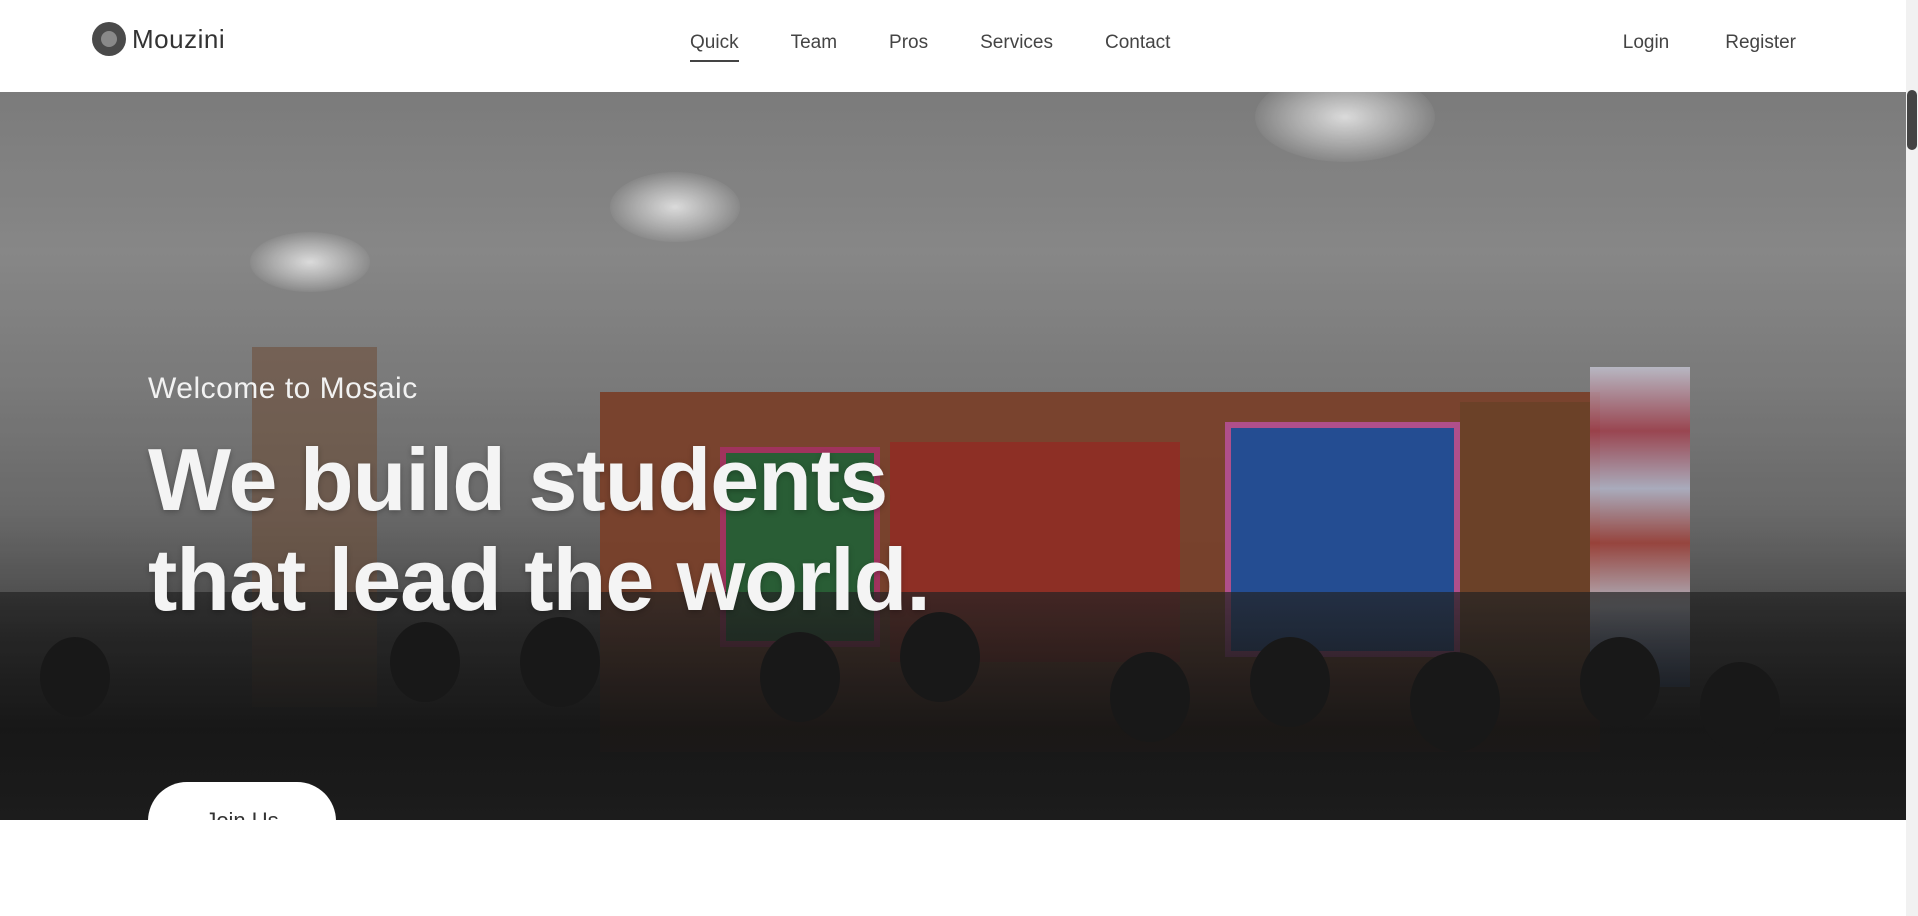 The image size is (1918, 916). What do you see at coordinates (1912, 120) in the screenshot?
I see `scrollbar-thumb` at bounding box center [1912, 120].